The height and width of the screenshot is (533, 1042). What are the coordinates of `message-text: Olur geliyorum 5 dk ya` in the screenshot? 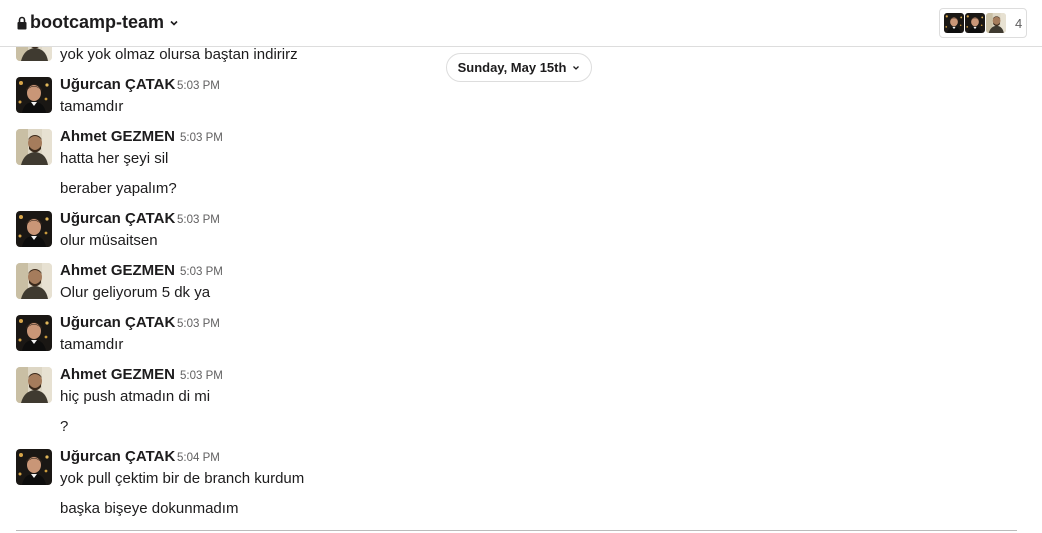 It's located at (135, 292).